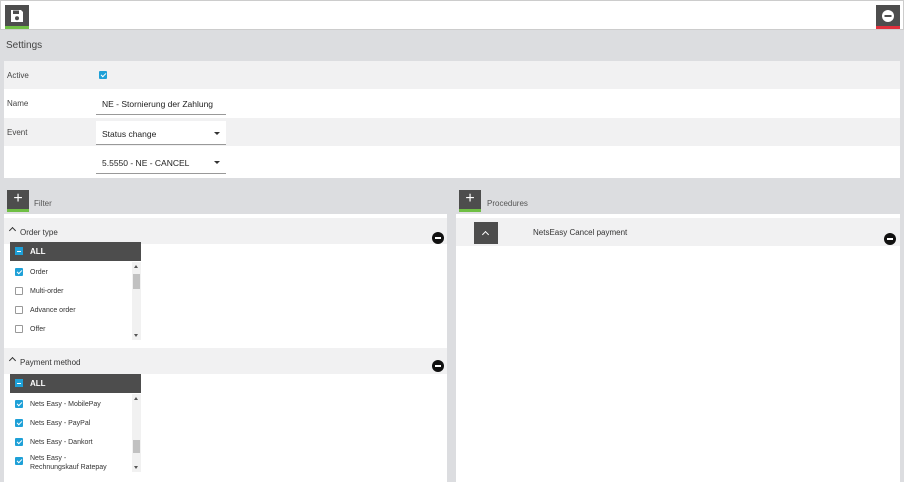 This screenshot has height=482, width=904. Describe the element at coordinates (452, 75) in the screenshot. I see `active-row: Active` at that location.